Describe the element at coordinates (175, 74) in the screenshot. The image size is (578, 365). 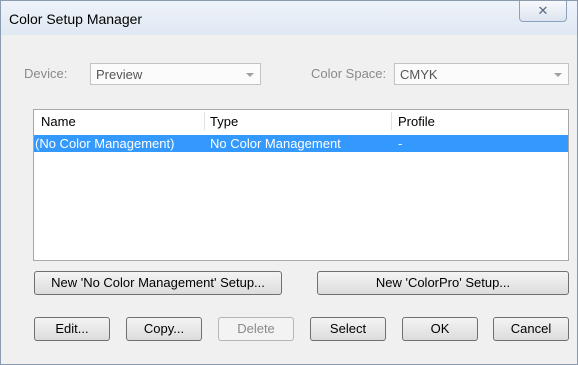
I see `device-dropdown: Preview` at that location.